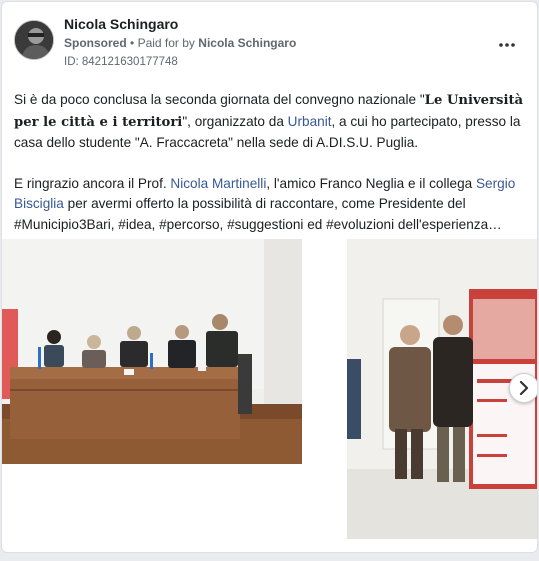 The width and height of the screenshot is (539, 561). I want to click on ad-id: ID: 842121630177748, so click(121, 62).